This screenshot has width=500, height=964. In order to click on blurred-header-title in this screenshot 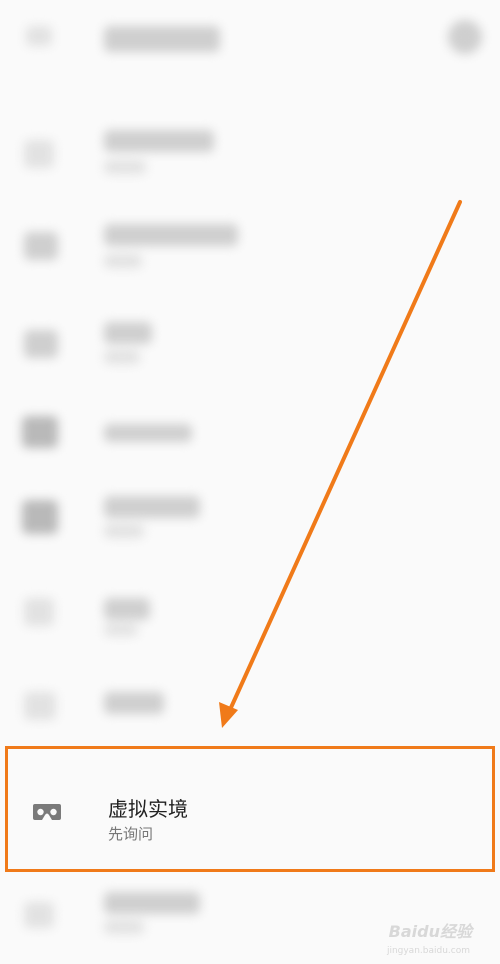, I will do `click(162, 39)`.